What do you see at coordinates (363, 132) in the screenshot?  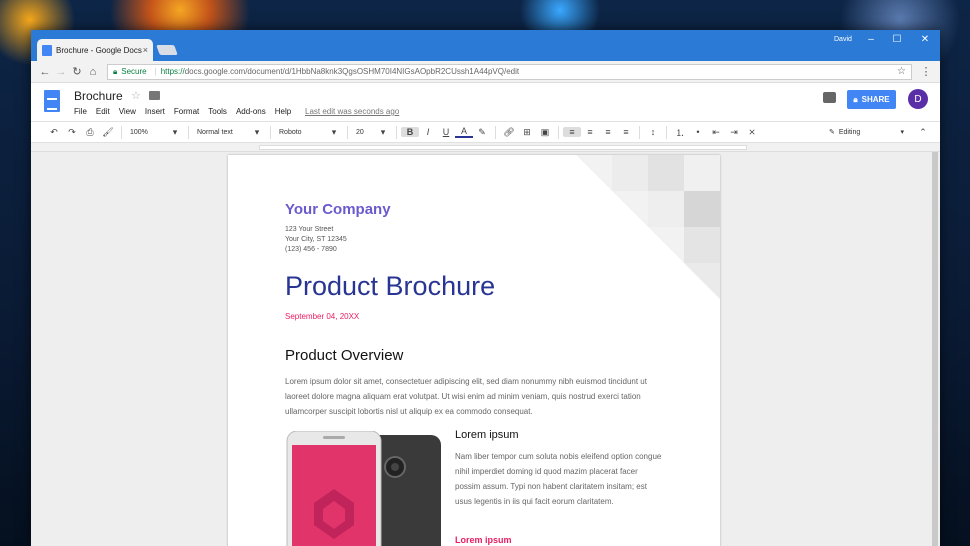 I see `font-size-select: 20` at bounding box center [363, 132].